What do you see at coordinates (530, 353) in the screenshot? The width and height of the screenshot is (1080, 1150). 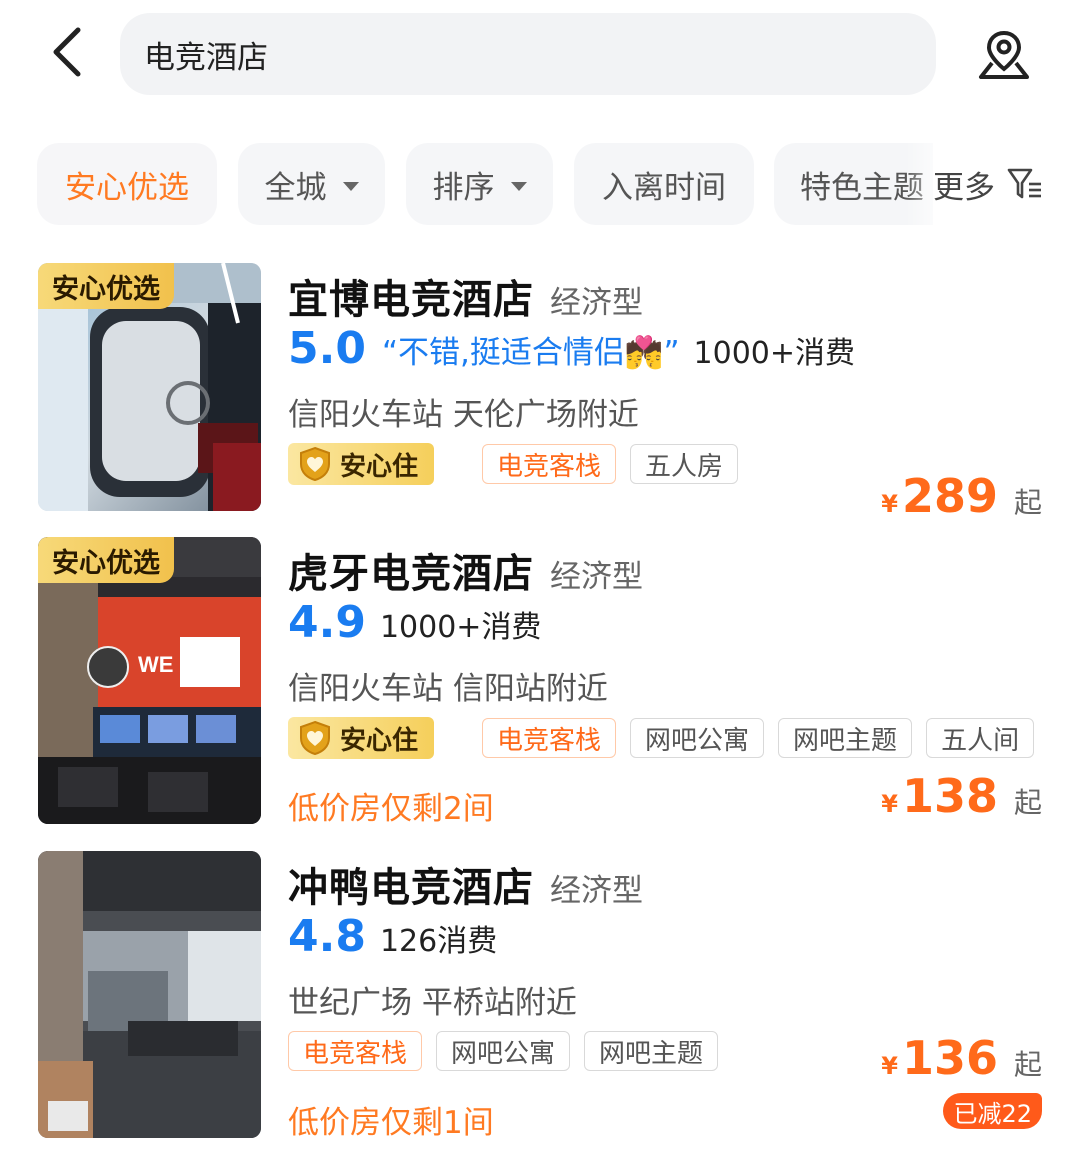 I see `review-snippet: “不错,挺适合情侣💏”` at bounding box center [530, 353].